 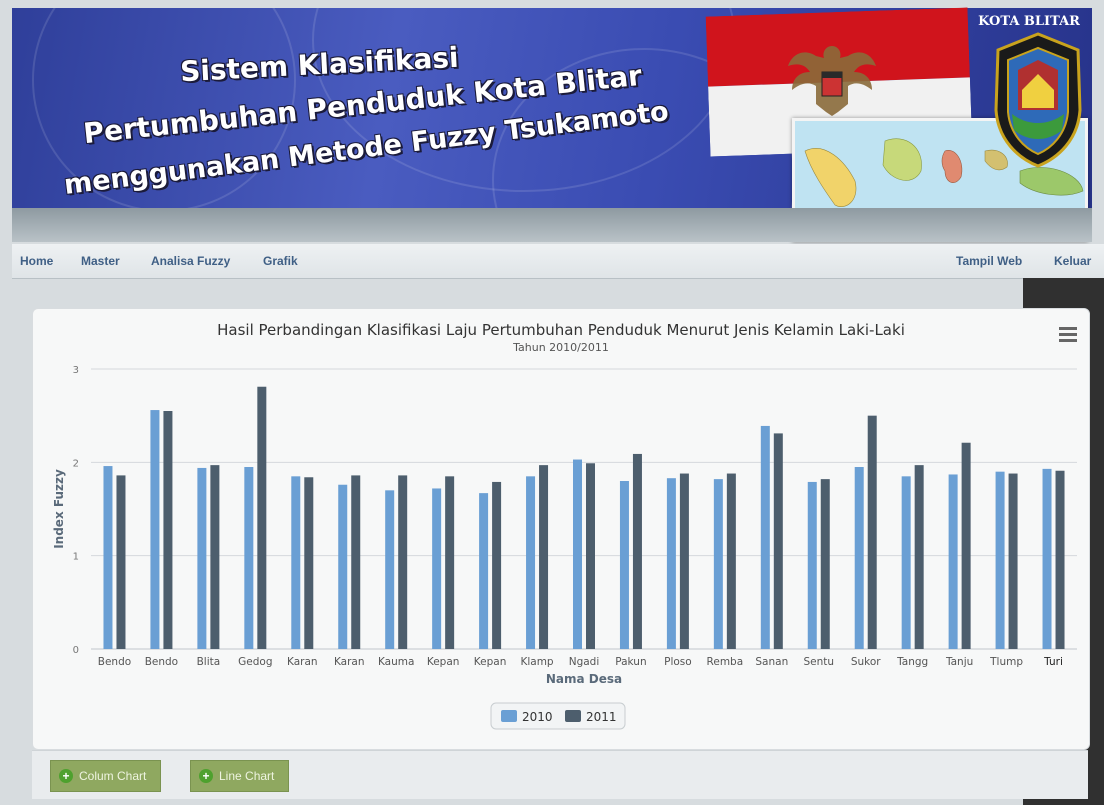 I want to click on line-chart-button: + Line Chart, so click(x=240, y=776).